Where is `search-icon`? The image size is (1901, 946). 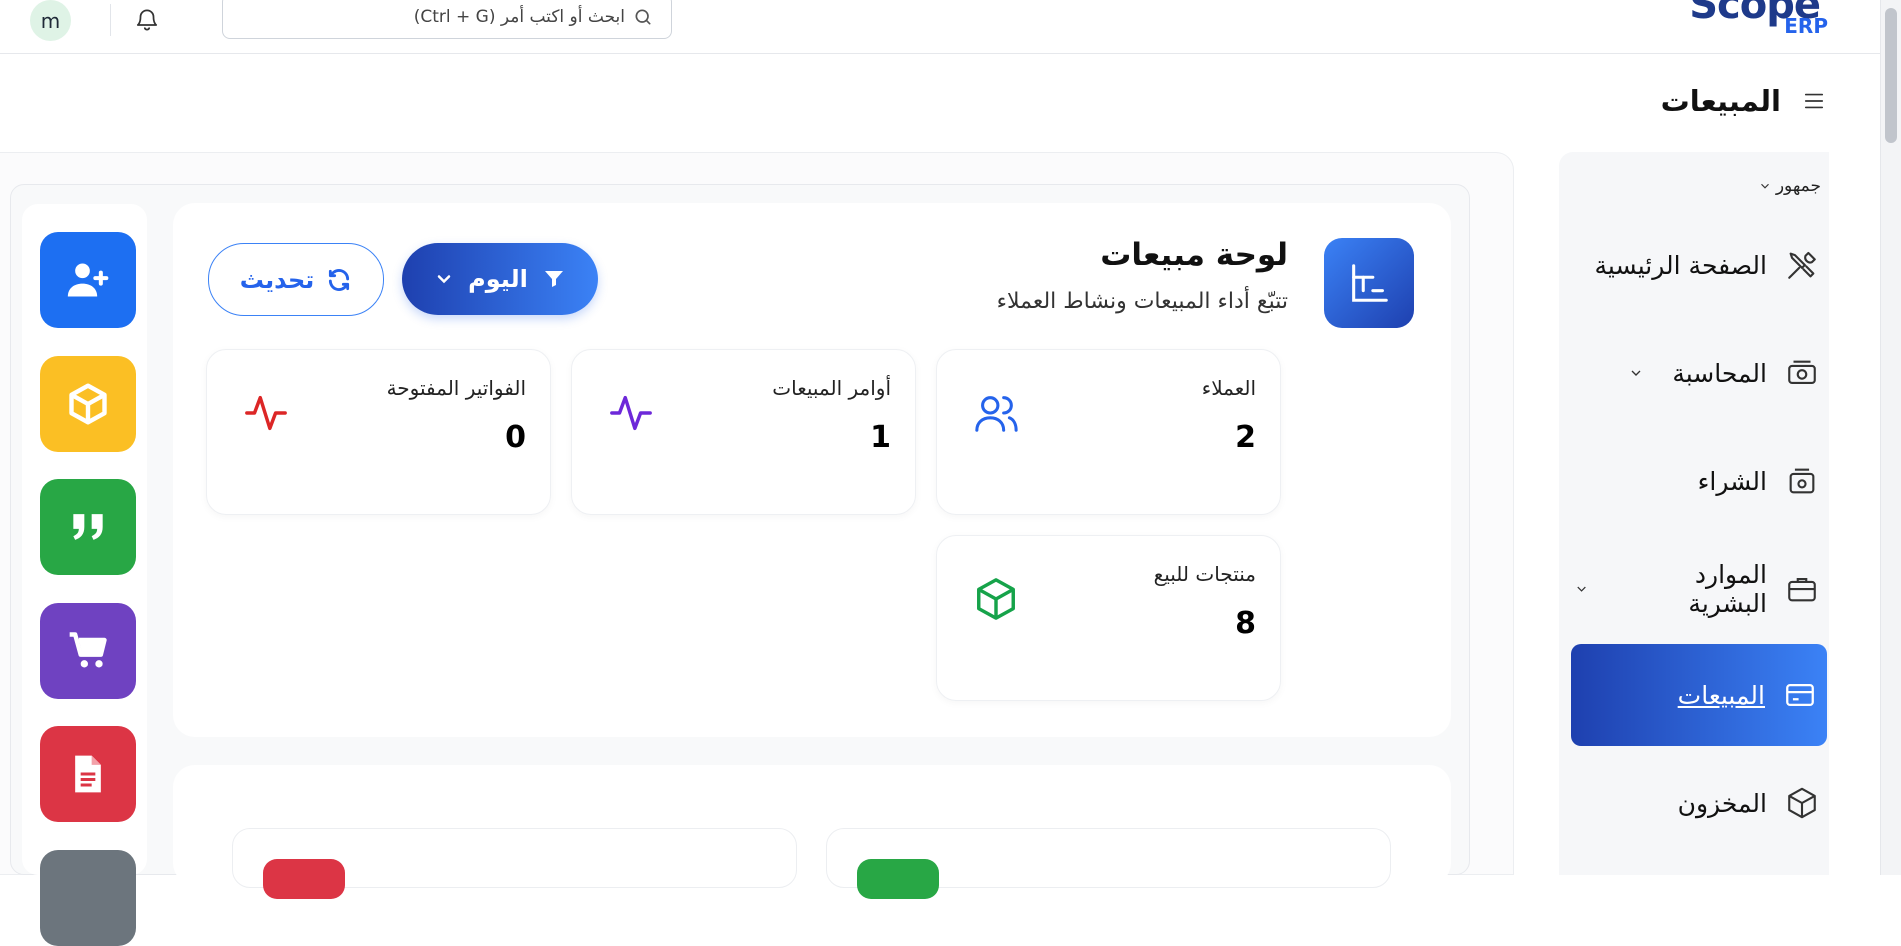
search-icon is located at coordinates (643, 16).